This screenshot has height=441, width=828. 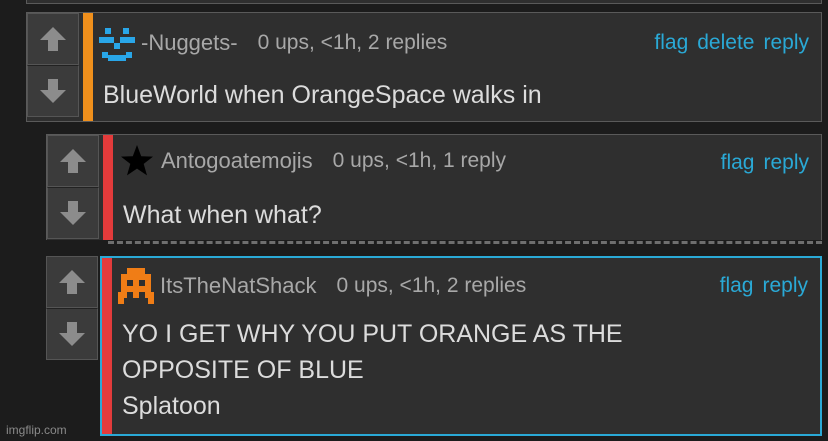 I want to click on comment-meta: ItsTheNatShack 0 ups, <1h, 2 replies, so click(x=322, y=286).